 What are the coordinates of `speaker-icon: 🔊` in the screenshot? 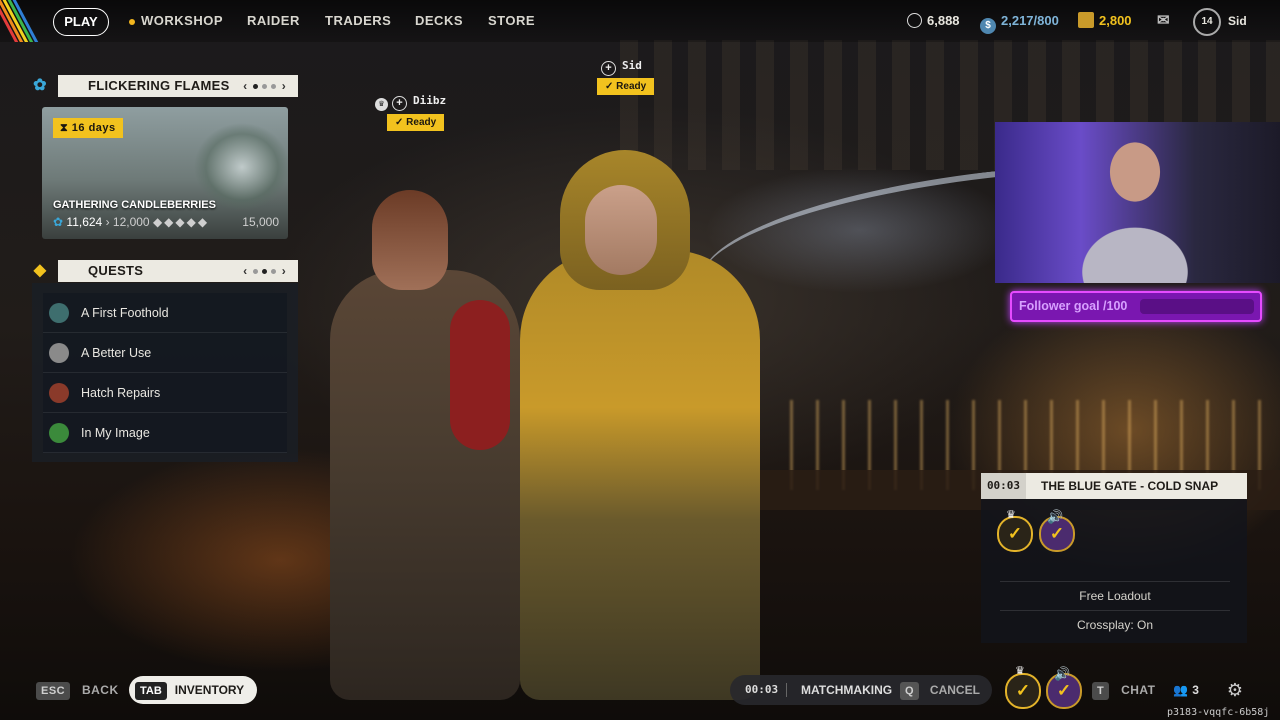 It's located at (1055, 516).